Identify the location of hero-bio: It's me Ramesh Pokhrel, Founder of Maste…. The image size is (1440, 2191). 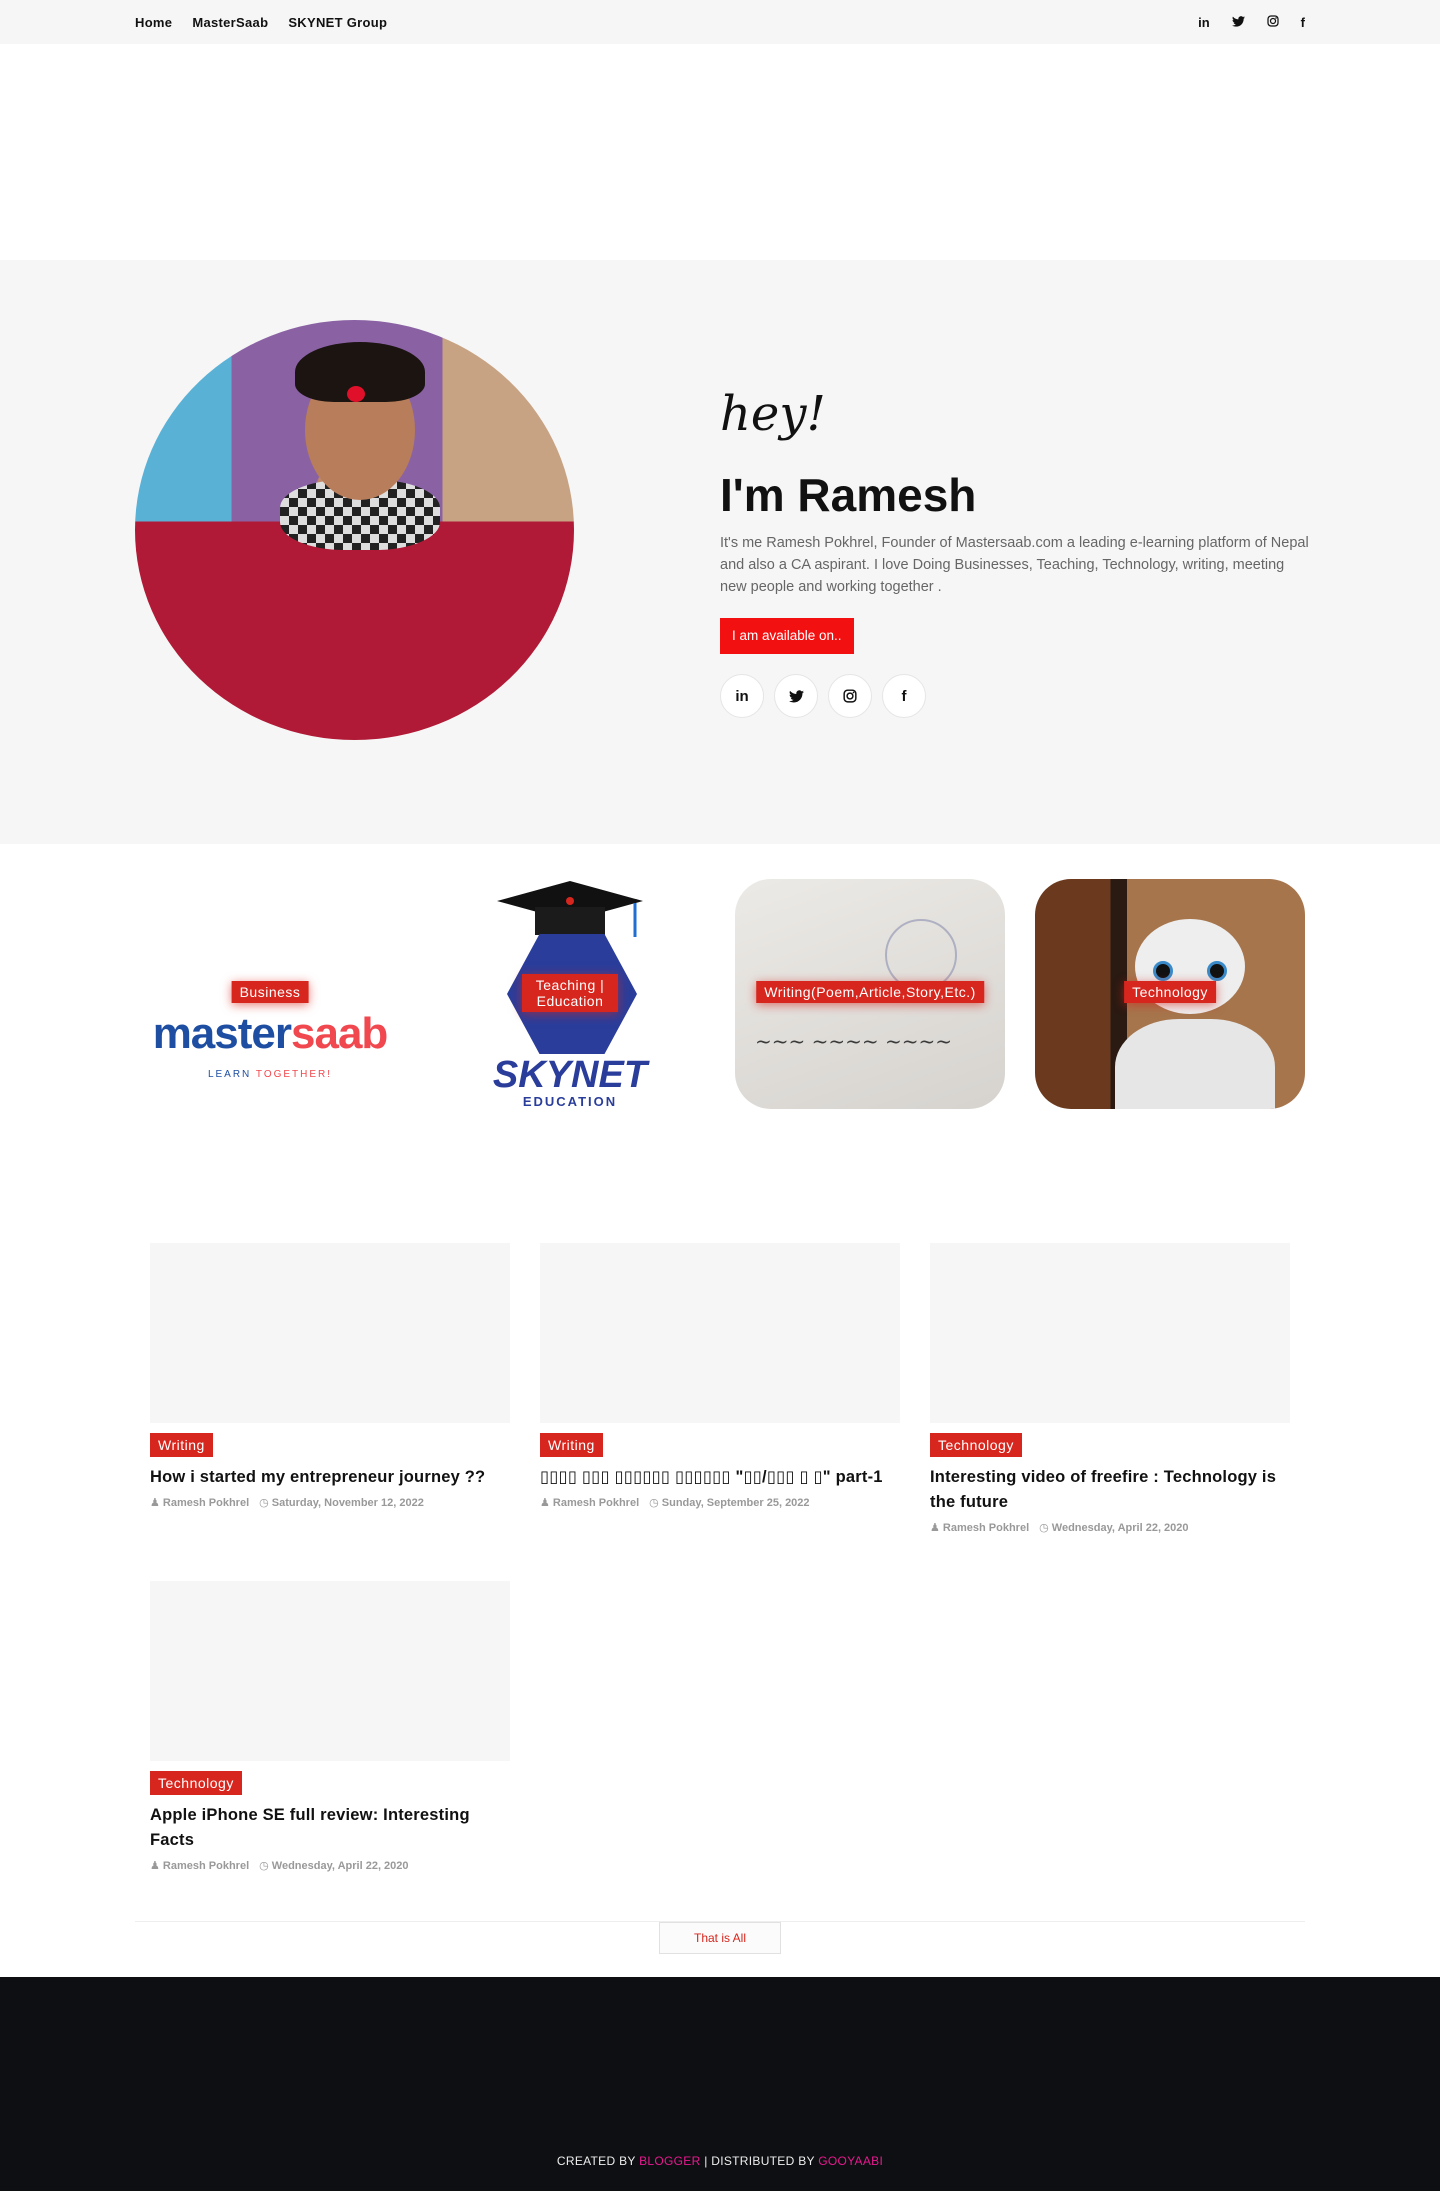
(1014, 565).